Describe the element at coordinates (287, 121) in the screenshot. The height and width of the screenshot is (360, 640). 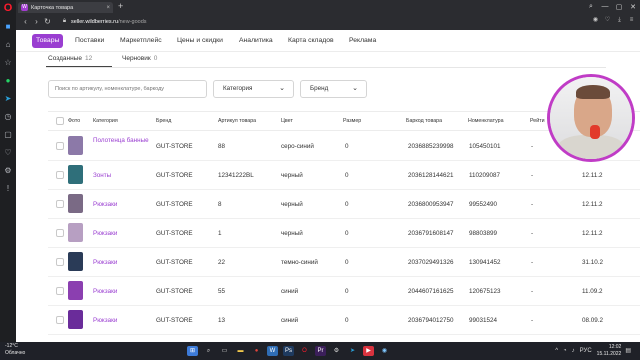
I see `header-color: Цвет` at that location.